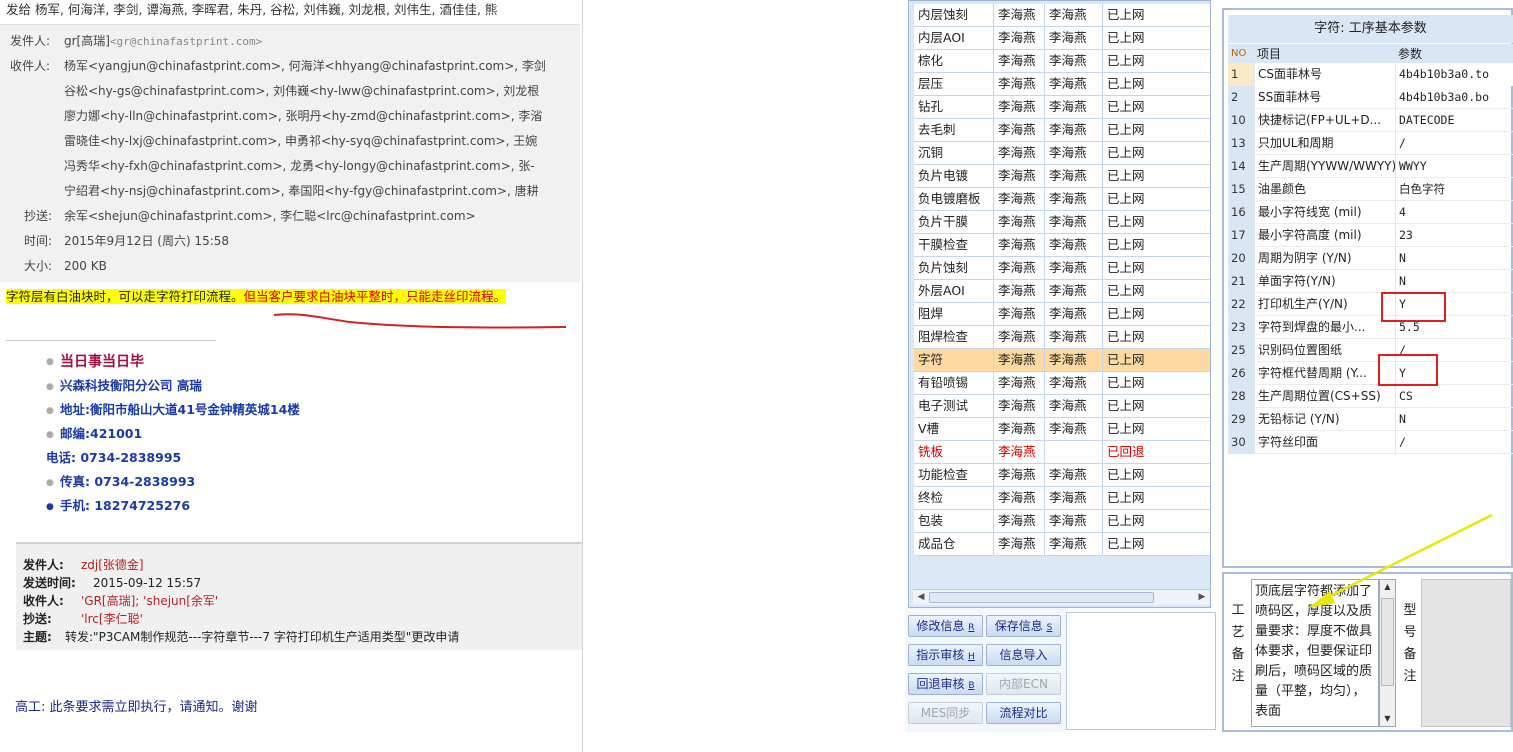 This screenshot has width=1513, height=752. Describe the element at coordinates (1370, 235) in the screenshot. I see `param-row: 17 最小字符高度 (mil) 23` at that location.